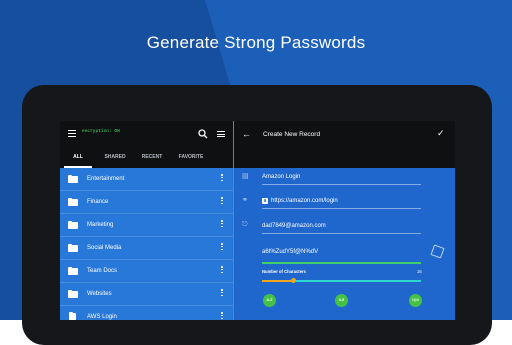 This screenshot has width=512, height=345. I want to click on length-value: 16, so click(419, 271).